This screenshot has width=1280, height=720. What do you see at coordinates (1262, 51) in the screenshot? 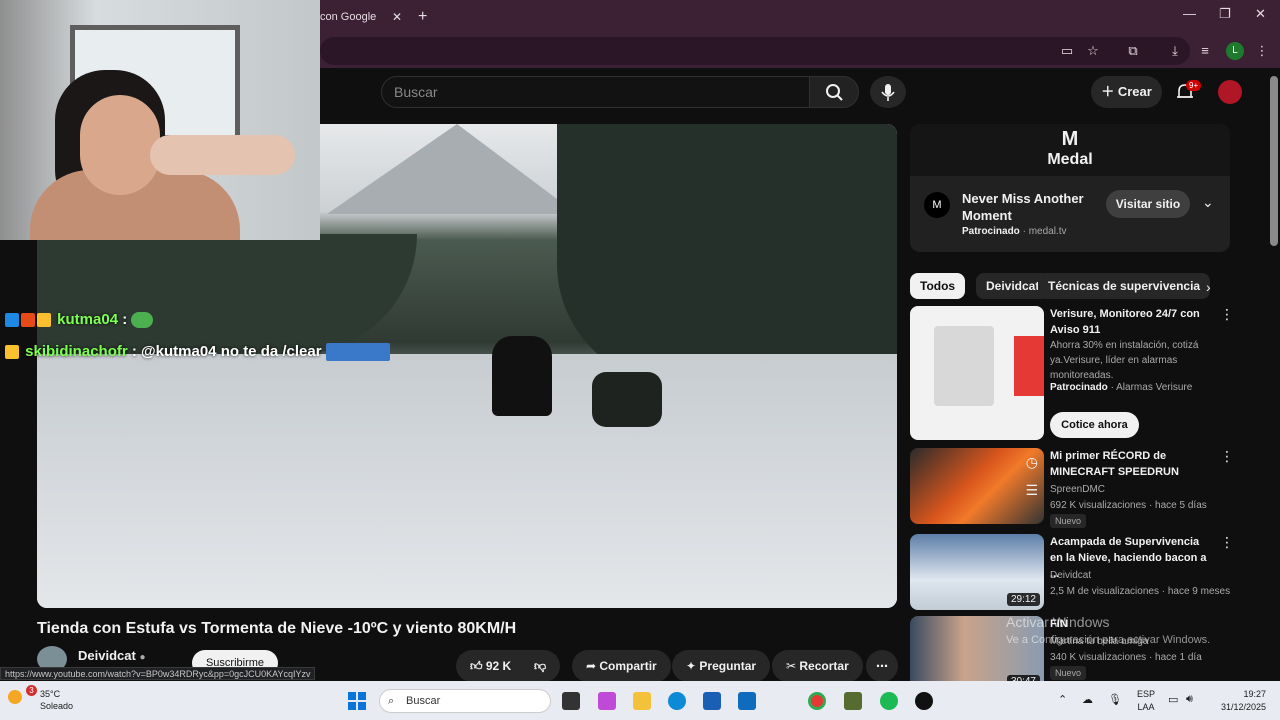
I see `menu-kebab-icon: ⋮` at bounding box center [1262, 51].